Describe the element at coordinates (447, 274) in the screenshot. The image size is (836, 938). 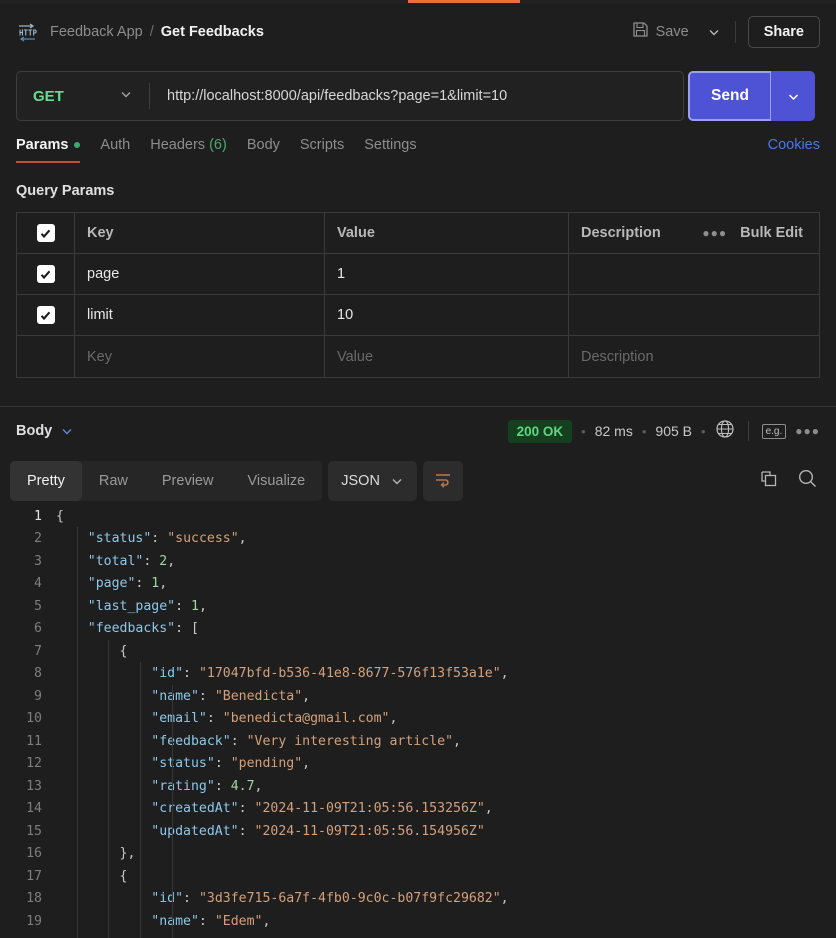
I see `param-value-input: 1` at that location.